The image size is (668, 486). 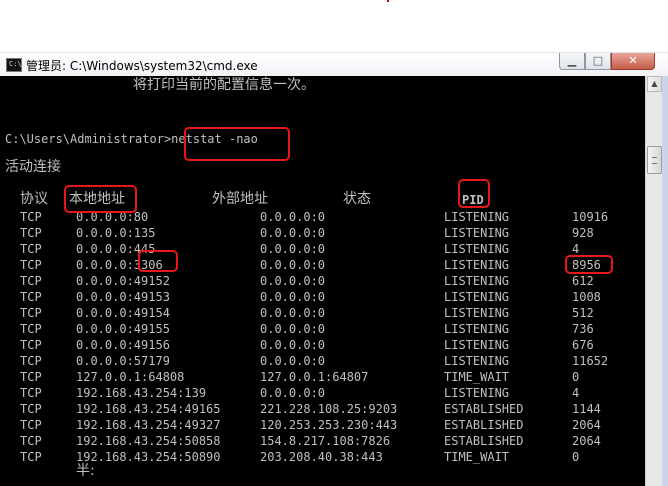 I want to click on cell-pid: 676, so click(x=583, y=345).